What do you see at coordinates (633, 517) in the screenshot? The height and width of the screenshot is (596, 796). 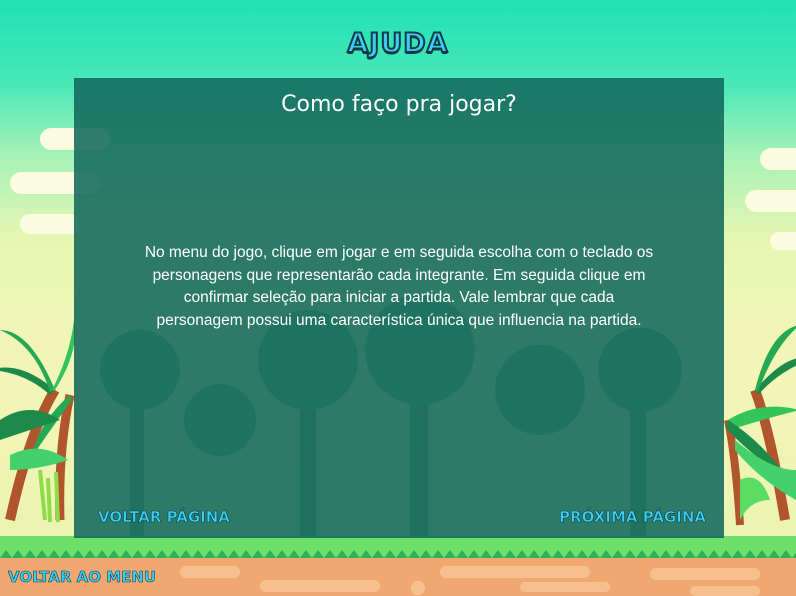 I see `next-page-button: PRÓXIMA PÁGINA` at bounding box center [633, 517].